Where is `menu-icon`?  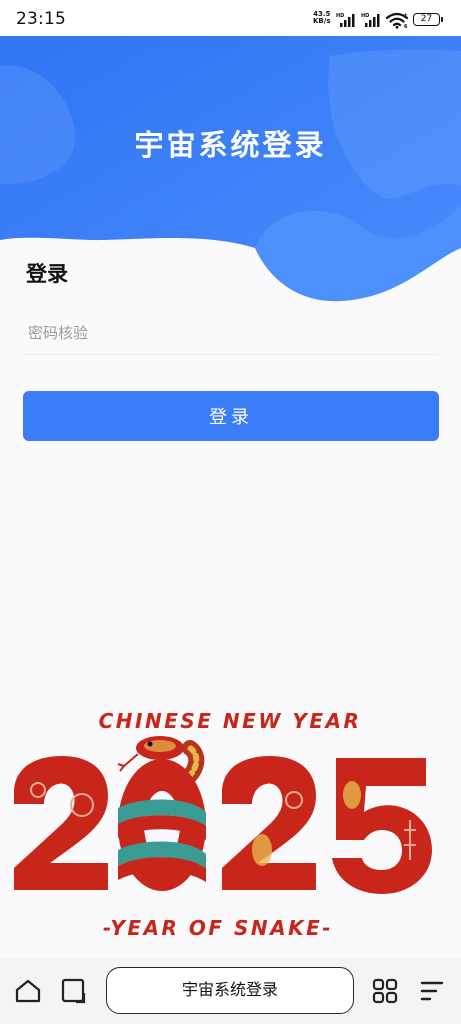 menu-icon is located at coordinates (432, 991).